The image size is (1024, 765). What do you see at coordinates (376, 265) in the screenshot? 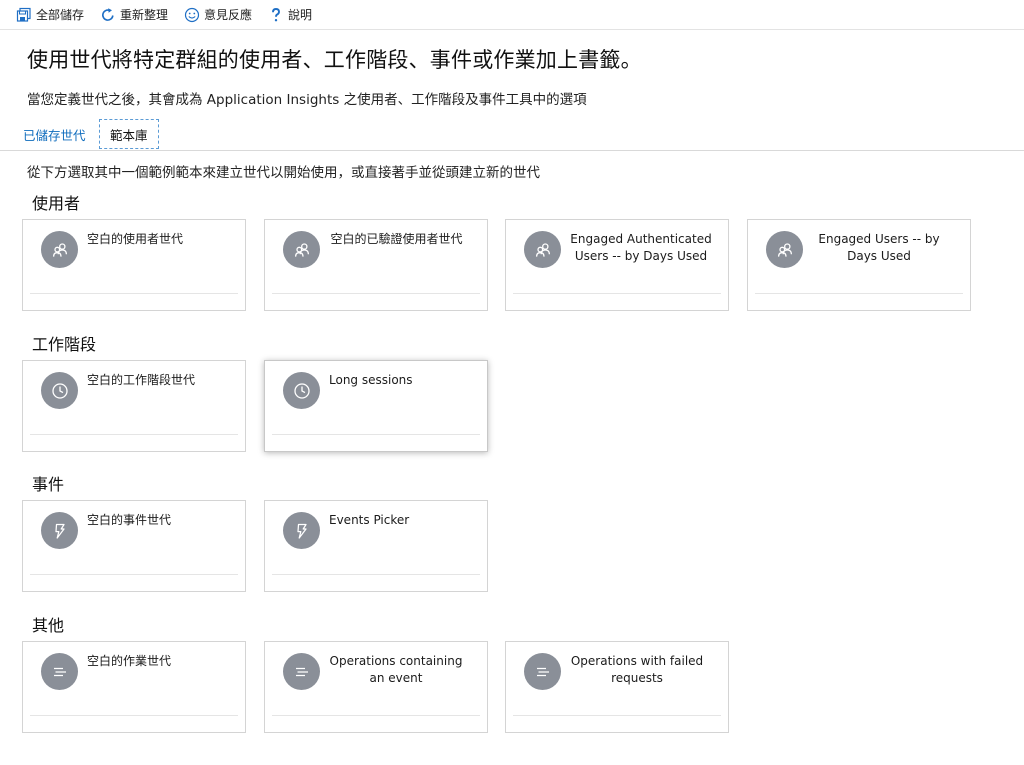
I see `template-card: 空白的已驗證使用者世代` at bounding box center [376, 265].